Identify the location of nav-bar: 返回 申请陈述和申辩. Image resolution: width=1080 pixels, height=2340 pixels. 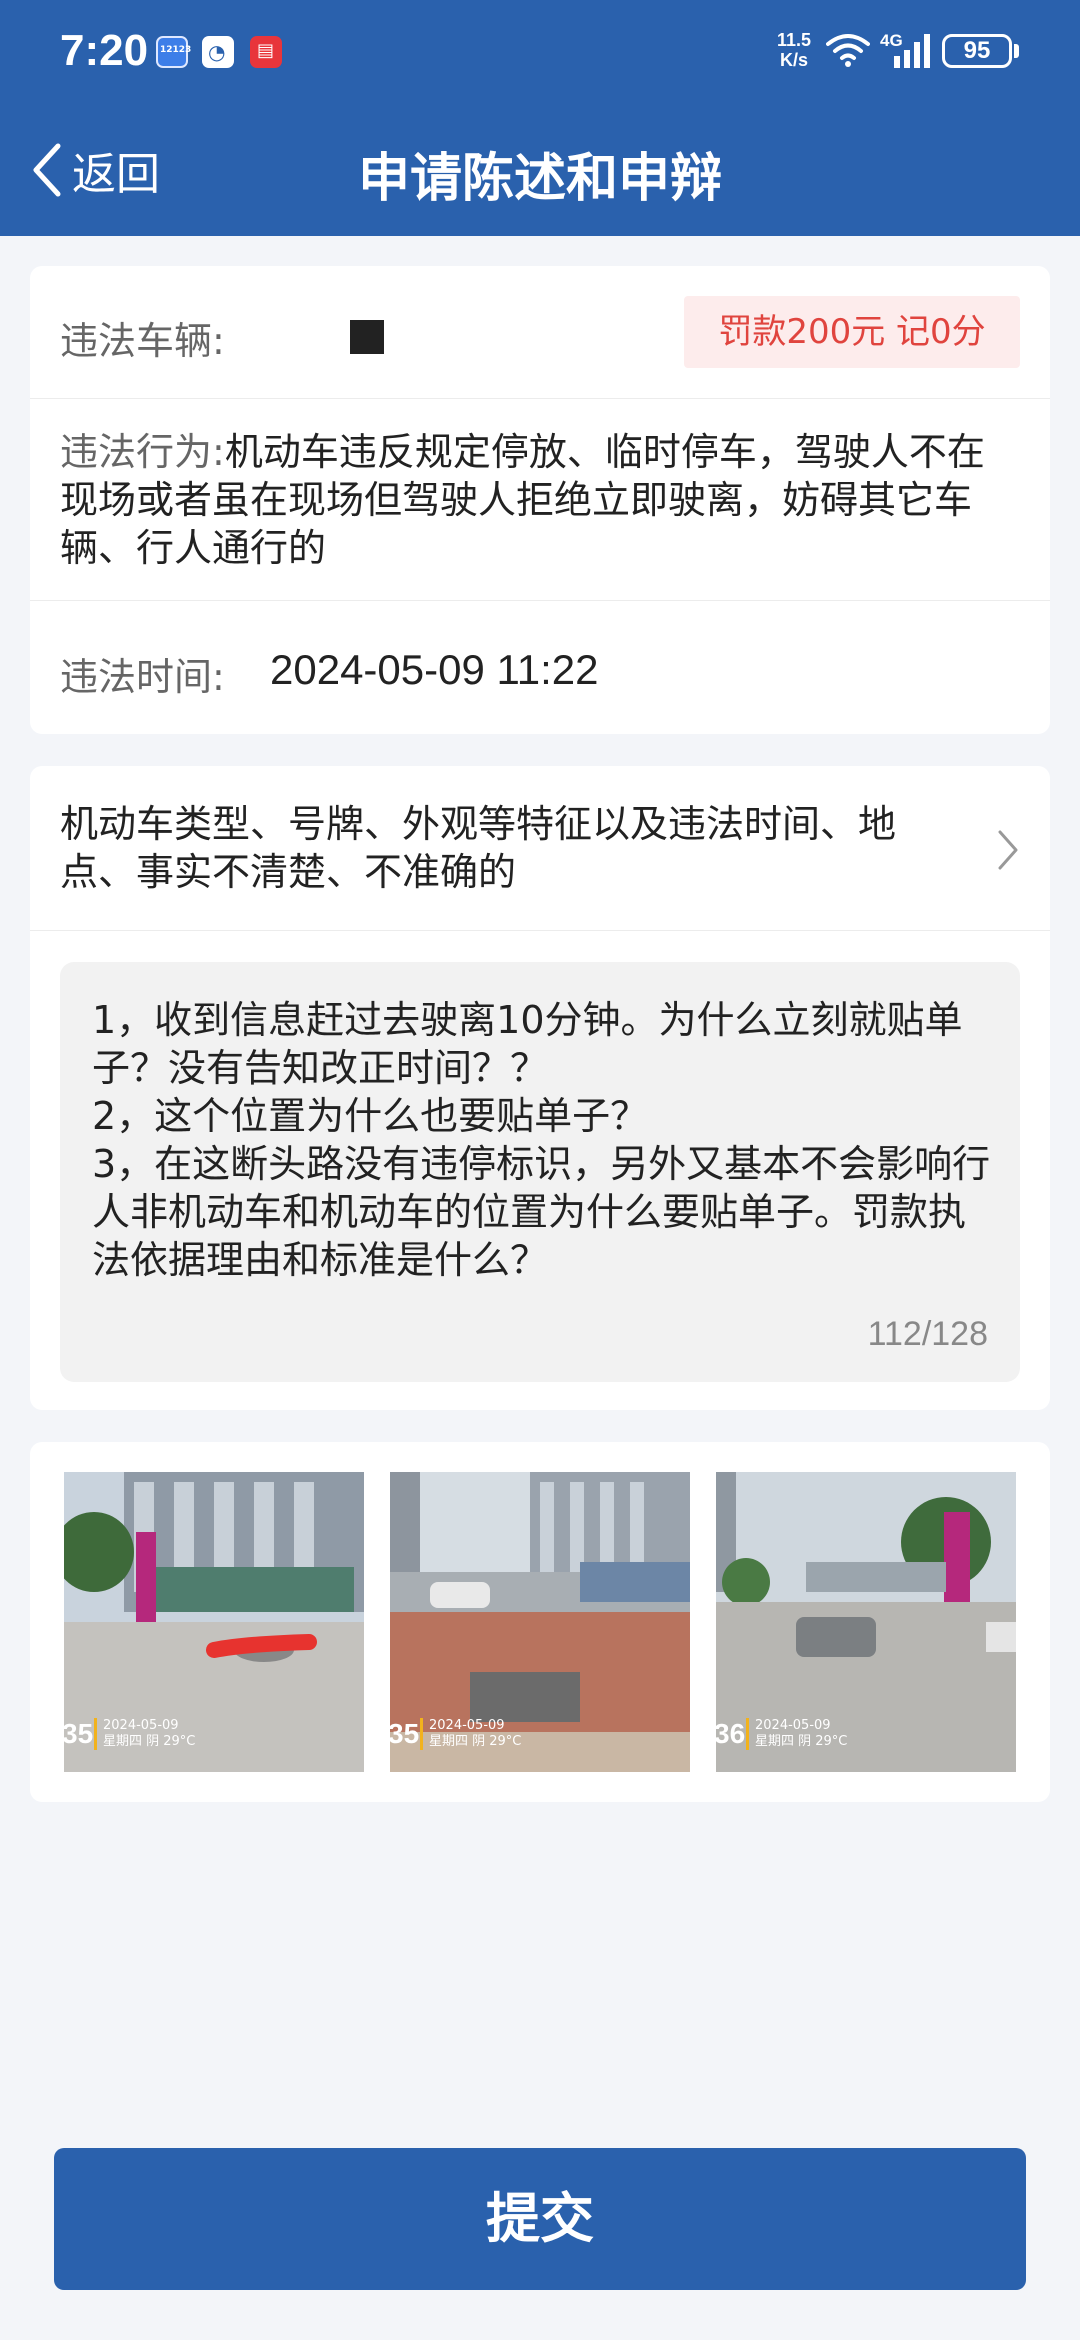
(540, 170).